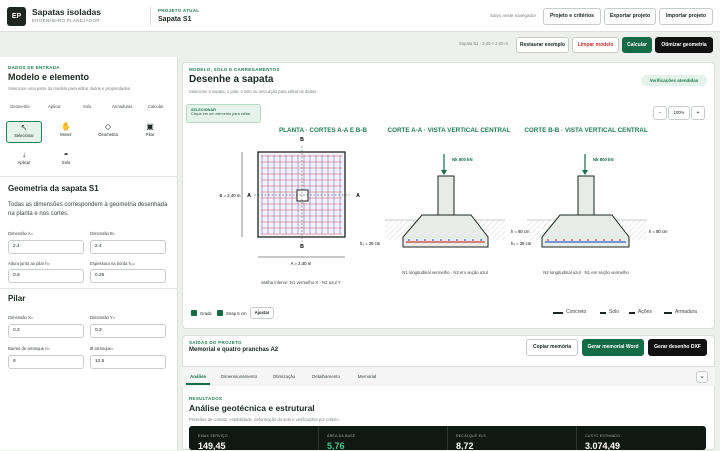  Describe the element at coordinates (49, 77) in the screenshot. I see `sidebar-title: Modelo e elemento` at that location.